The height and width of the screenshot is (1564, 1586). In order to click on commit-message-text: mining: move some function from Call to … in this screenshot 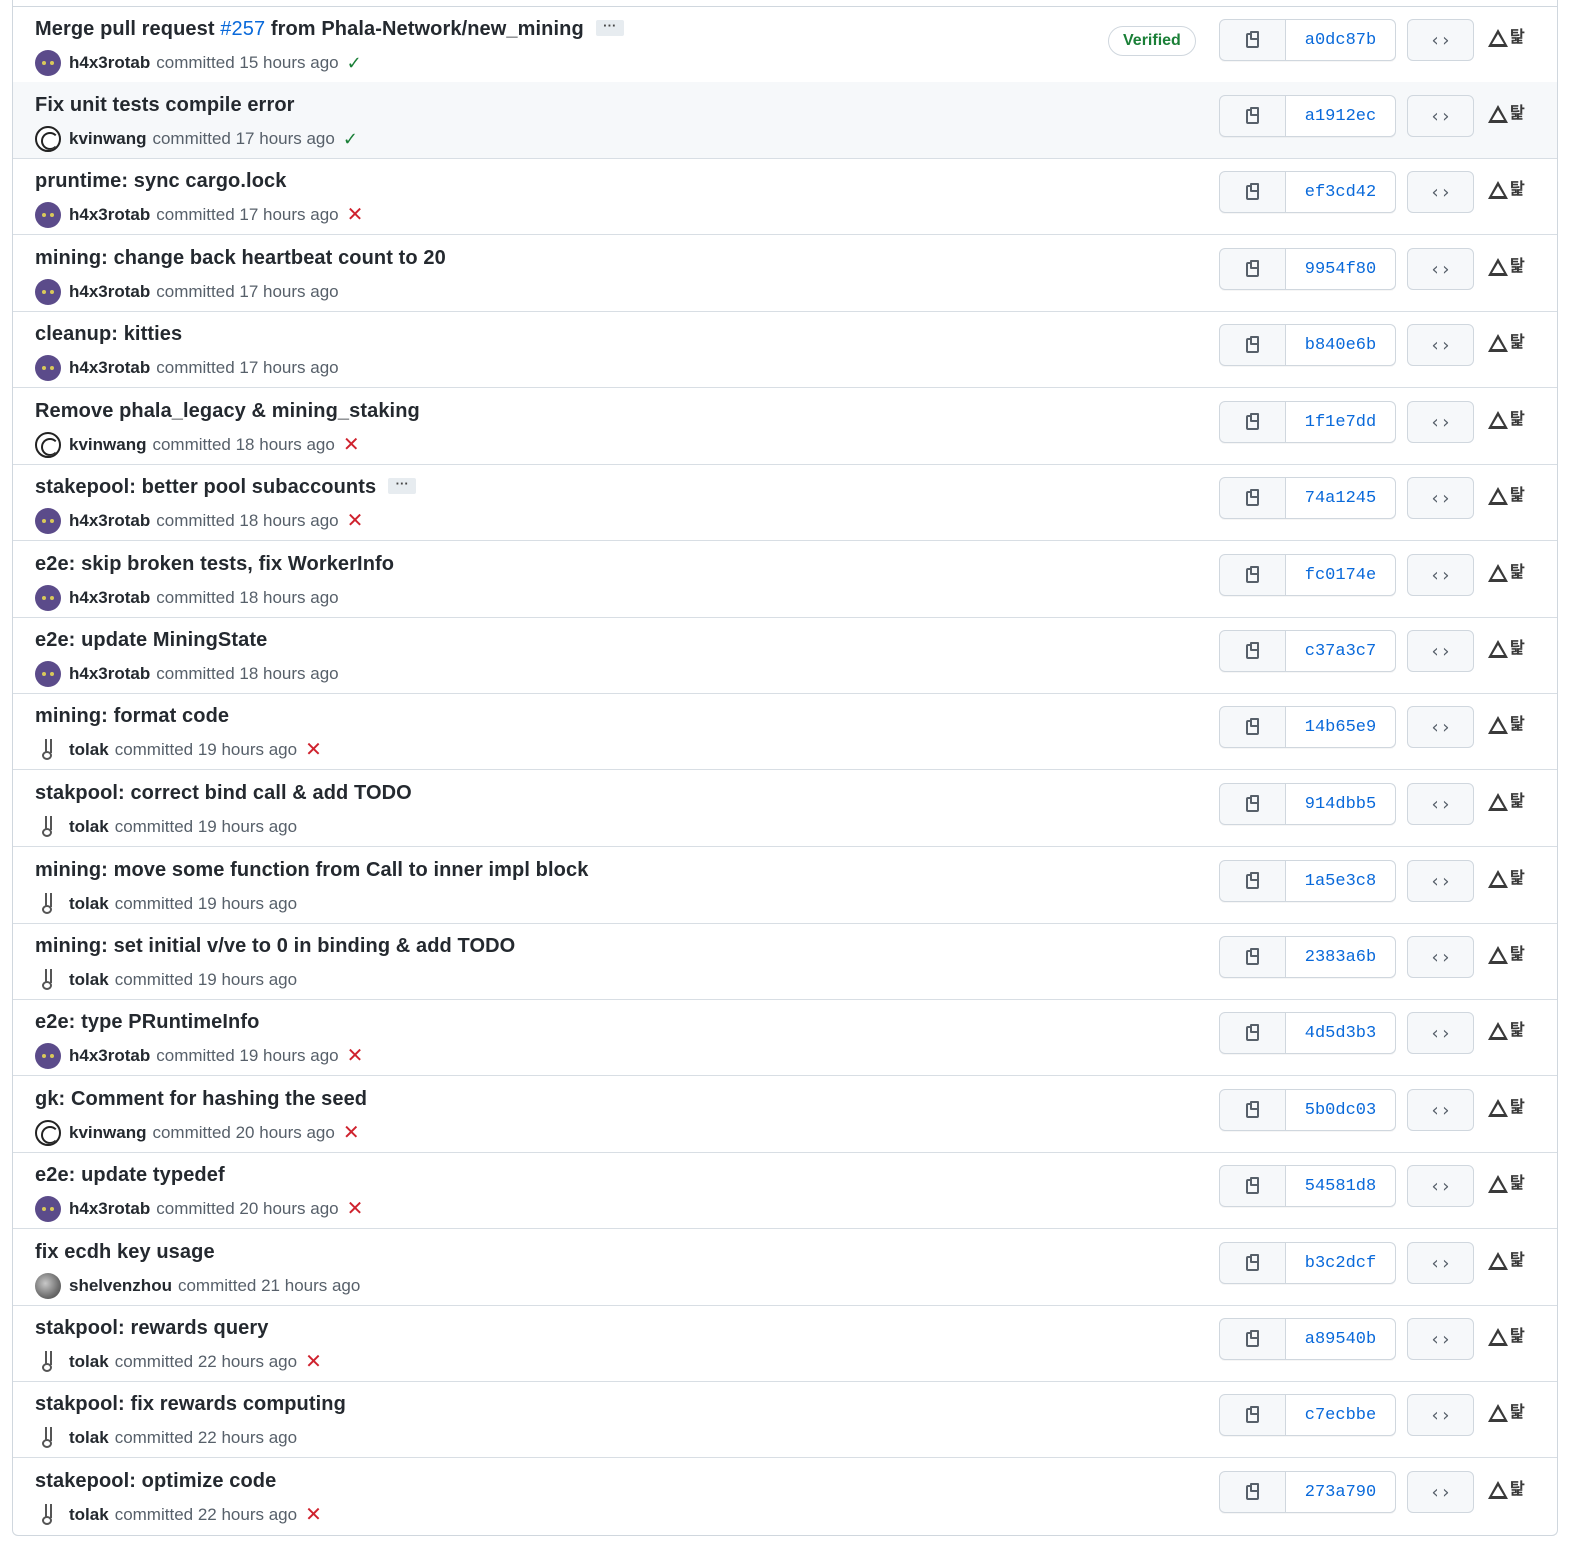, I will do `click(311, 870)`.